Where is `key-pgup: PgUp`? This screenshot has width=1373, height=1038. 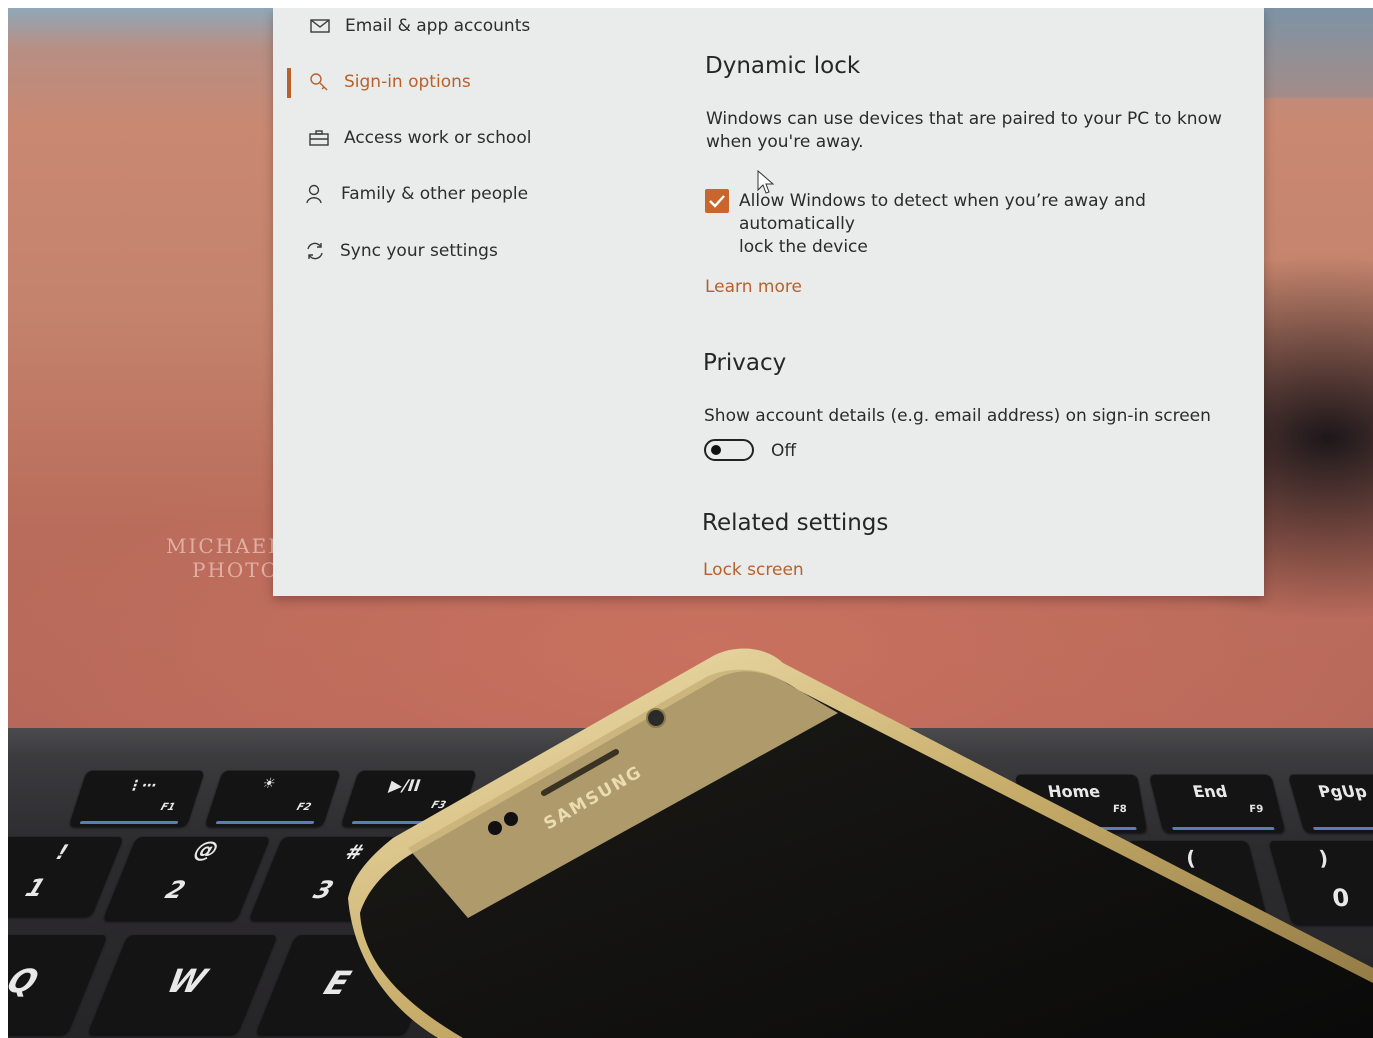 key-pgup: PgUp is located at coordinates (1330, 803).